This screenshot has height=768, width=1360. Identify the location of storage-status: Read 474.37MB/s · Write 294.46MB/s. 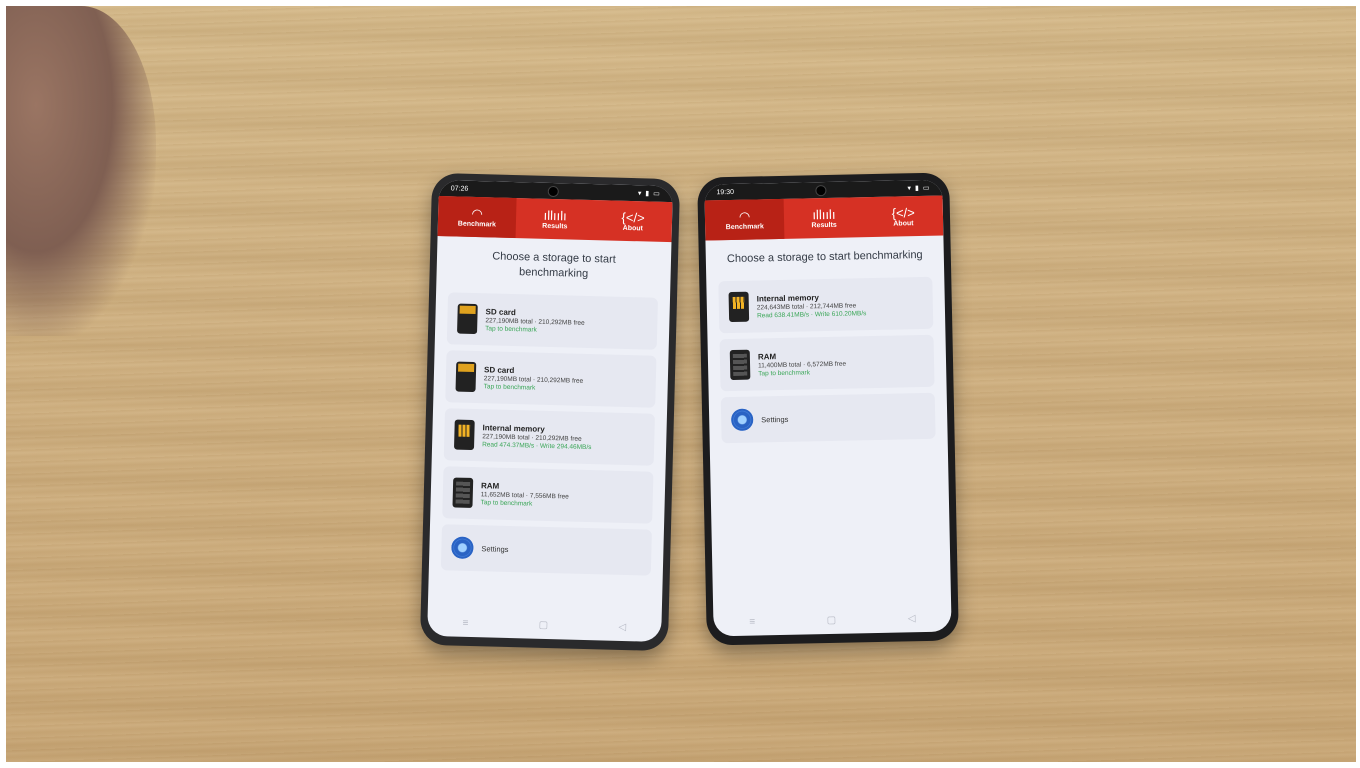
(537, 445).